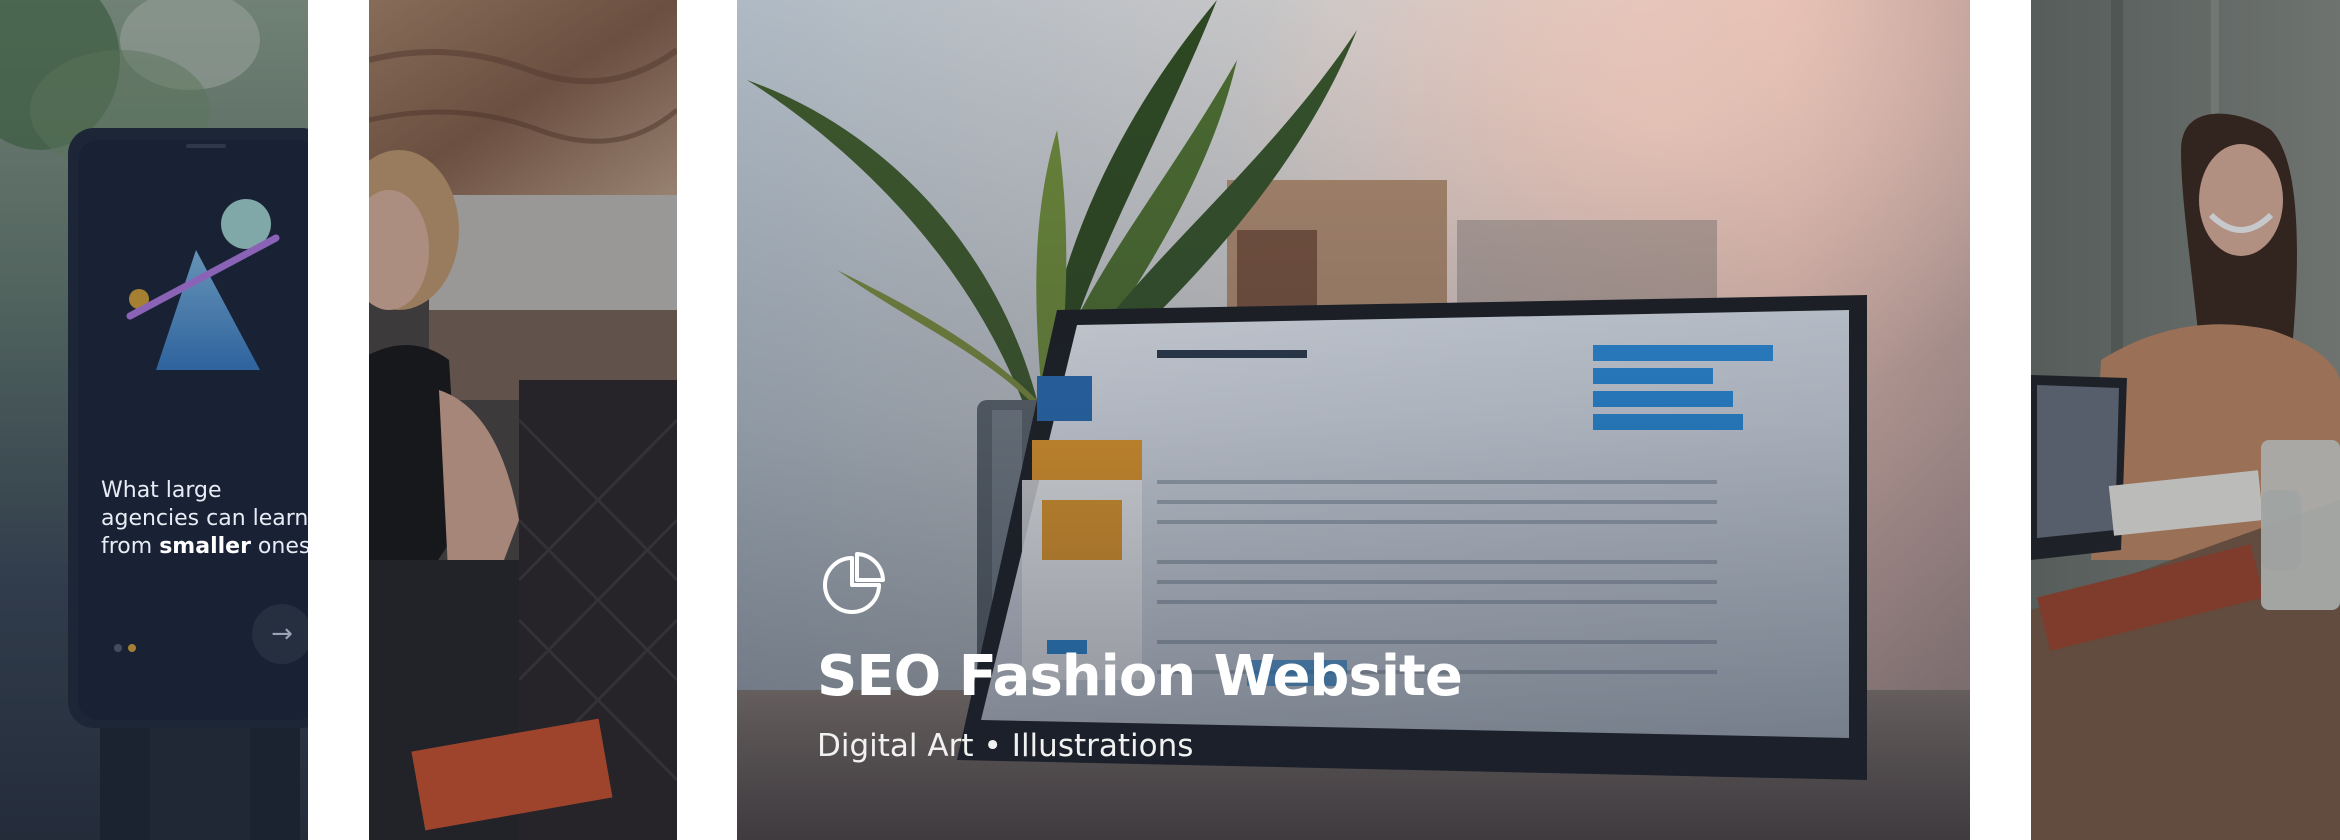 Image resolution: width=2340 pixels, height=840 pixels. I want to click on category-link-illustrations: Illustrations, so click(1103, 746).